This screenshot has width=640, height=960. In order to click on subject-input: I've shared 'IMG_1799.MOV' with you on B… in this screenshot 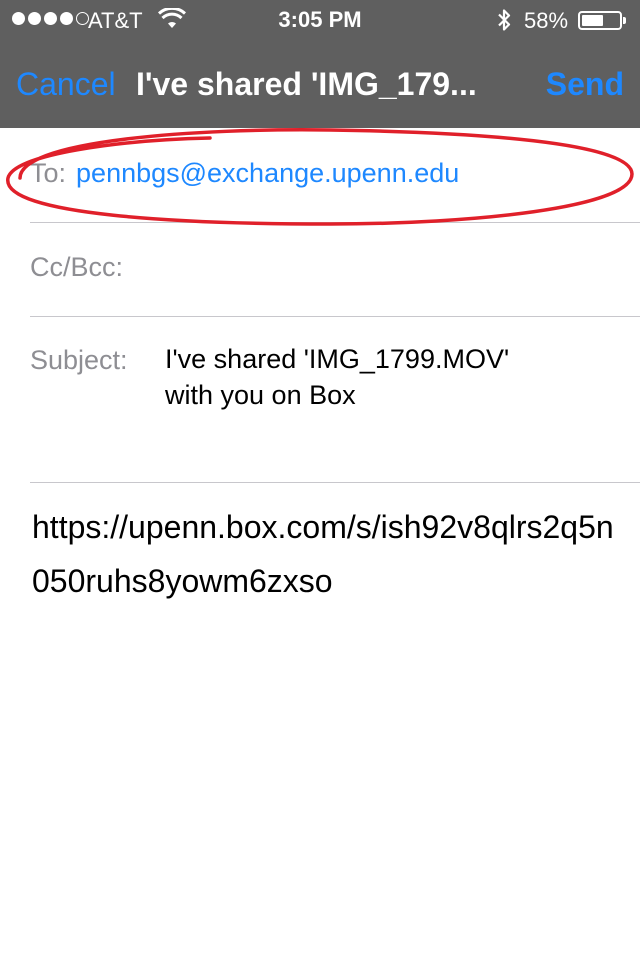, I will do `click(345, 377)`.